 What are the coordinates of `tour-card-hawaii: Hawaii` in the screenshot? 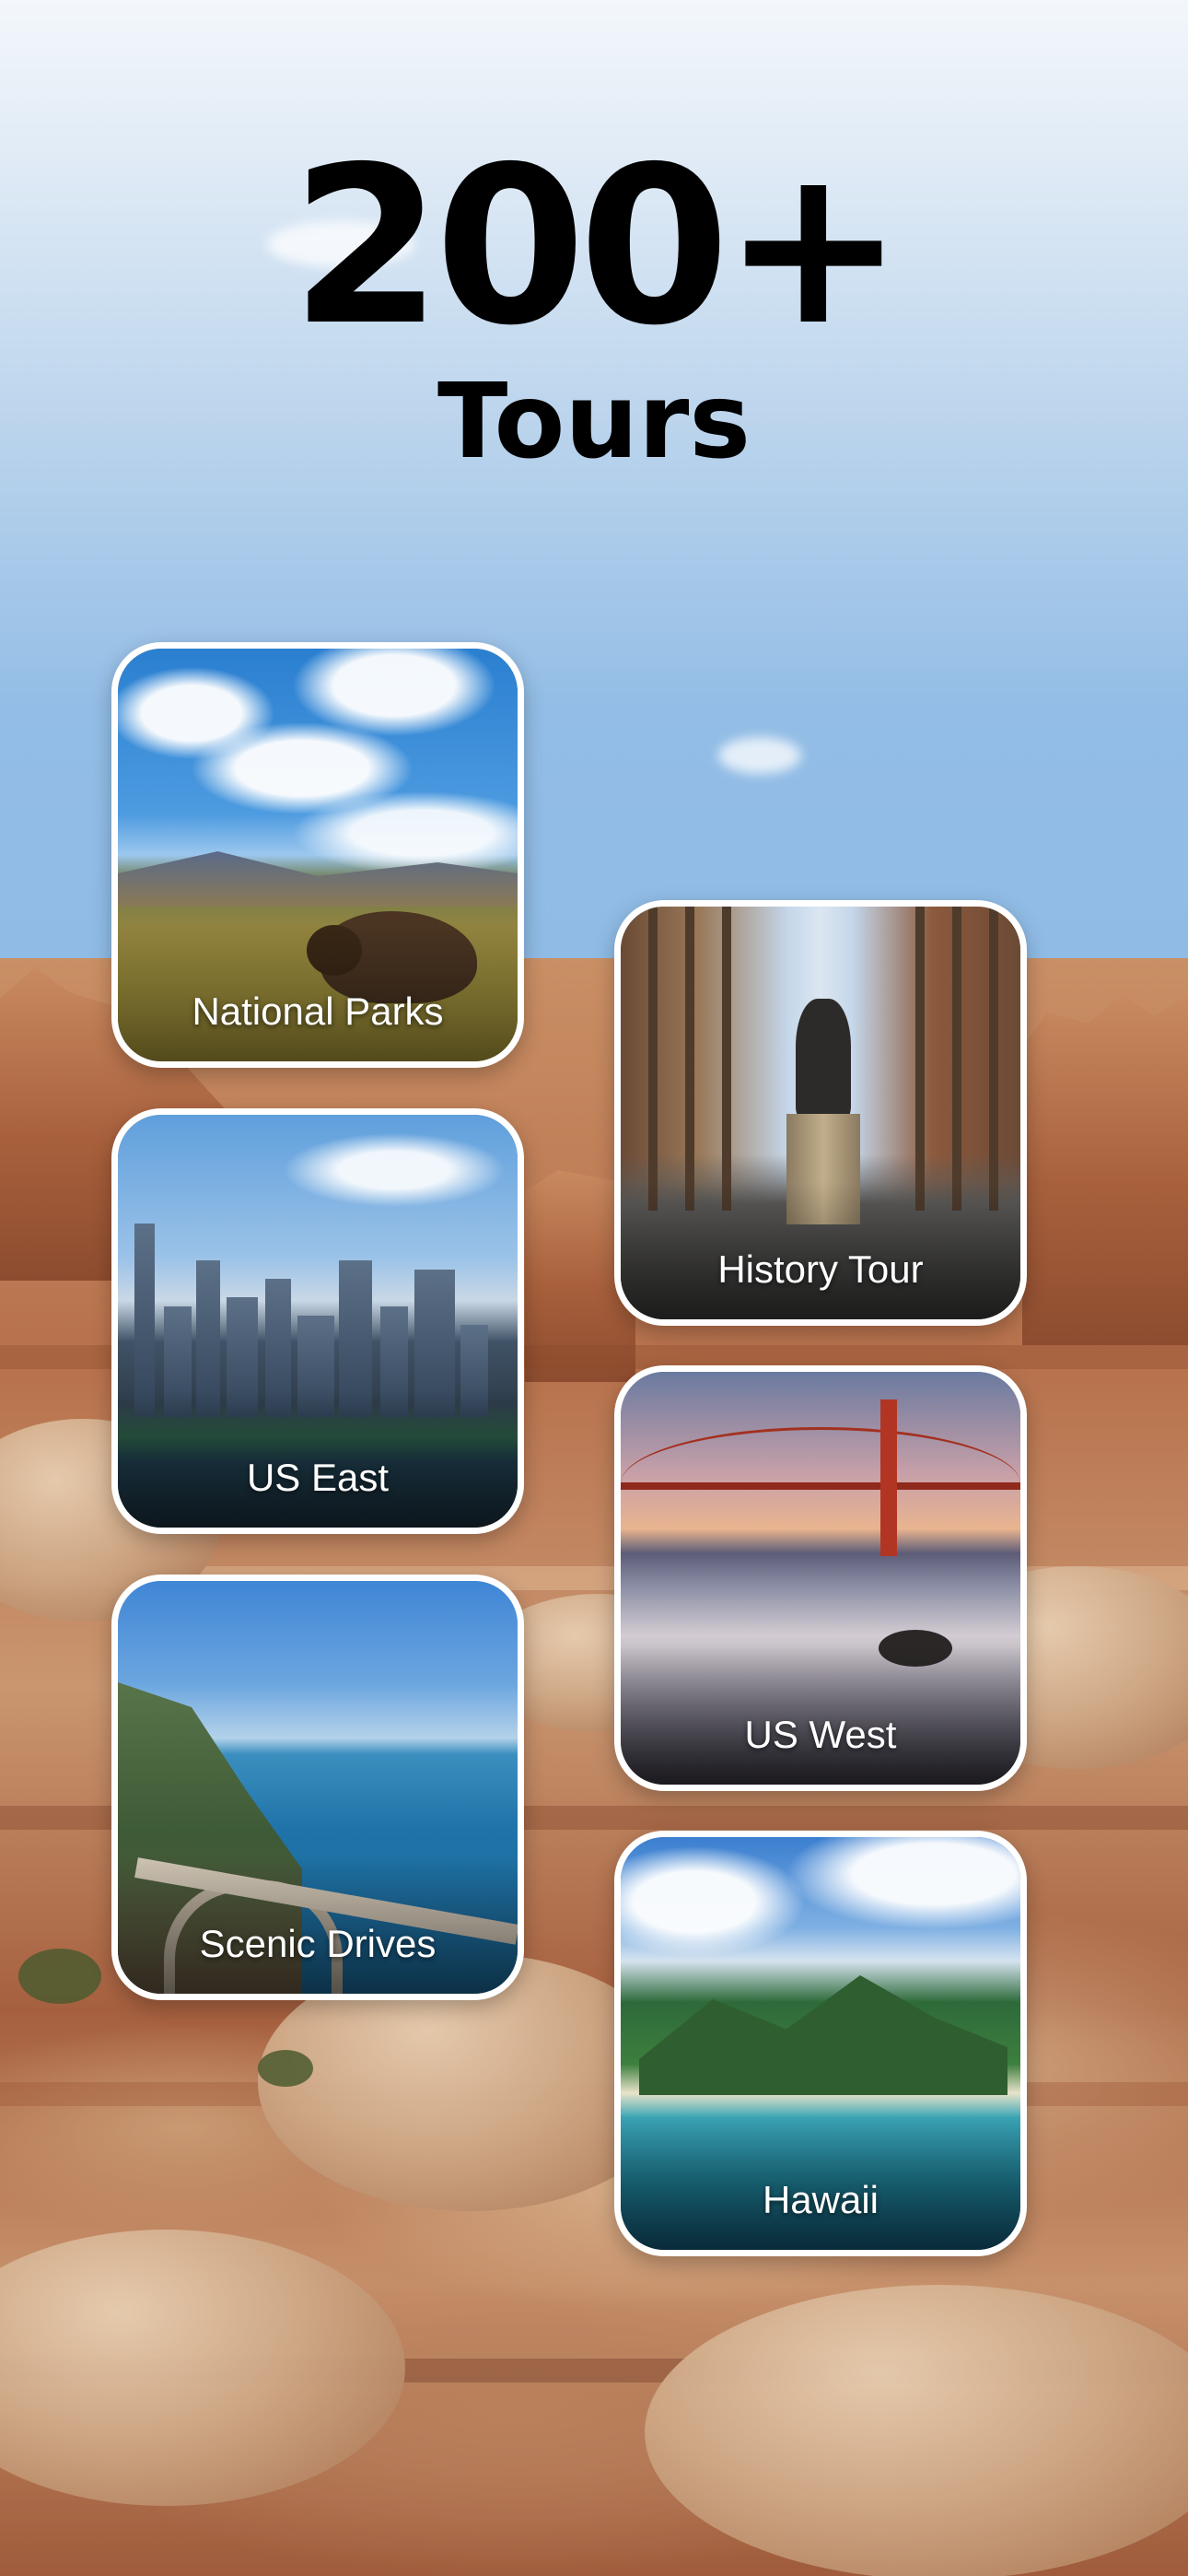 It's located at (821, 2044).